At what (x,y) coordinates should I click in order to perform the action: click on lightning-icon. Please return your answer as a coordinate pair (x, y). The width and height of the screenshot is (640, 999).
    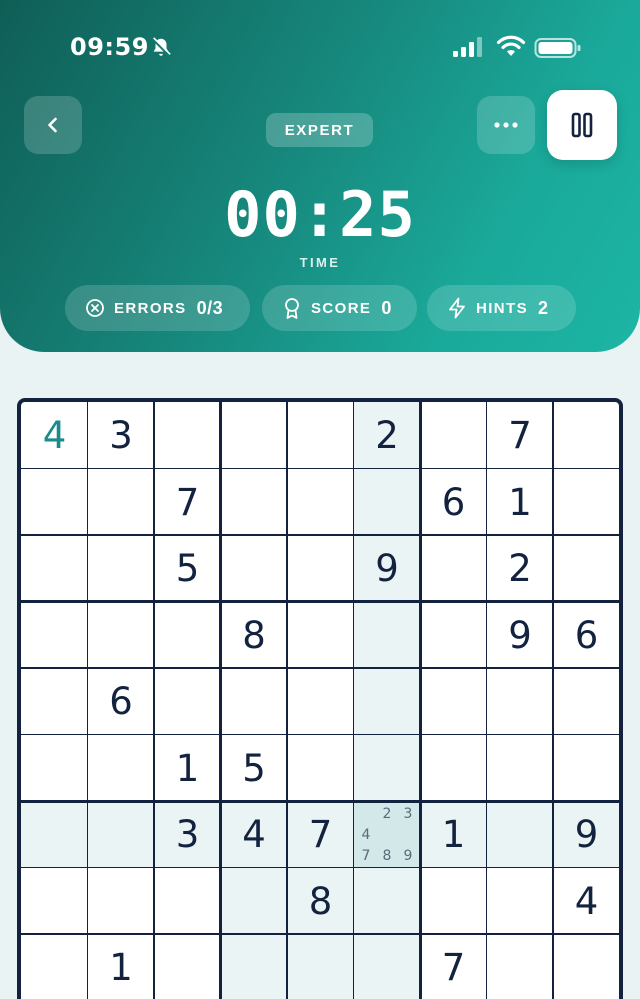
    Looking at the image, I should click on (457, 308).